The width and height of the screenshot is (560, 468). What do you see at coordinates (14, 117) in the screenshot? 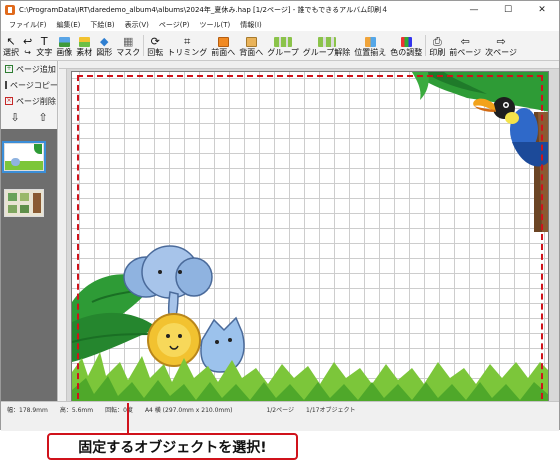
I see `move-down-icon: ⇩` at bounding box center [14, 117].